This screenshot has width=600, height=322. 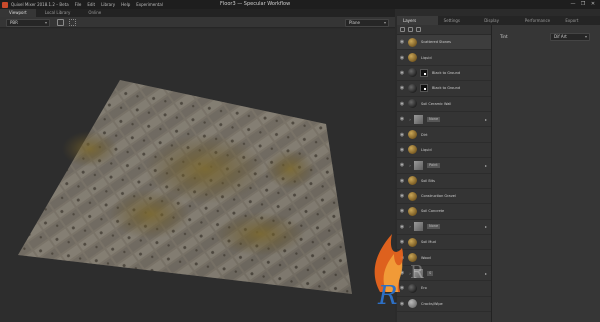 What do you see at coordinates (444, 135) in the screenshot?
I see `layer-row: ◉ Dirt` at bounding box center [444, 135].